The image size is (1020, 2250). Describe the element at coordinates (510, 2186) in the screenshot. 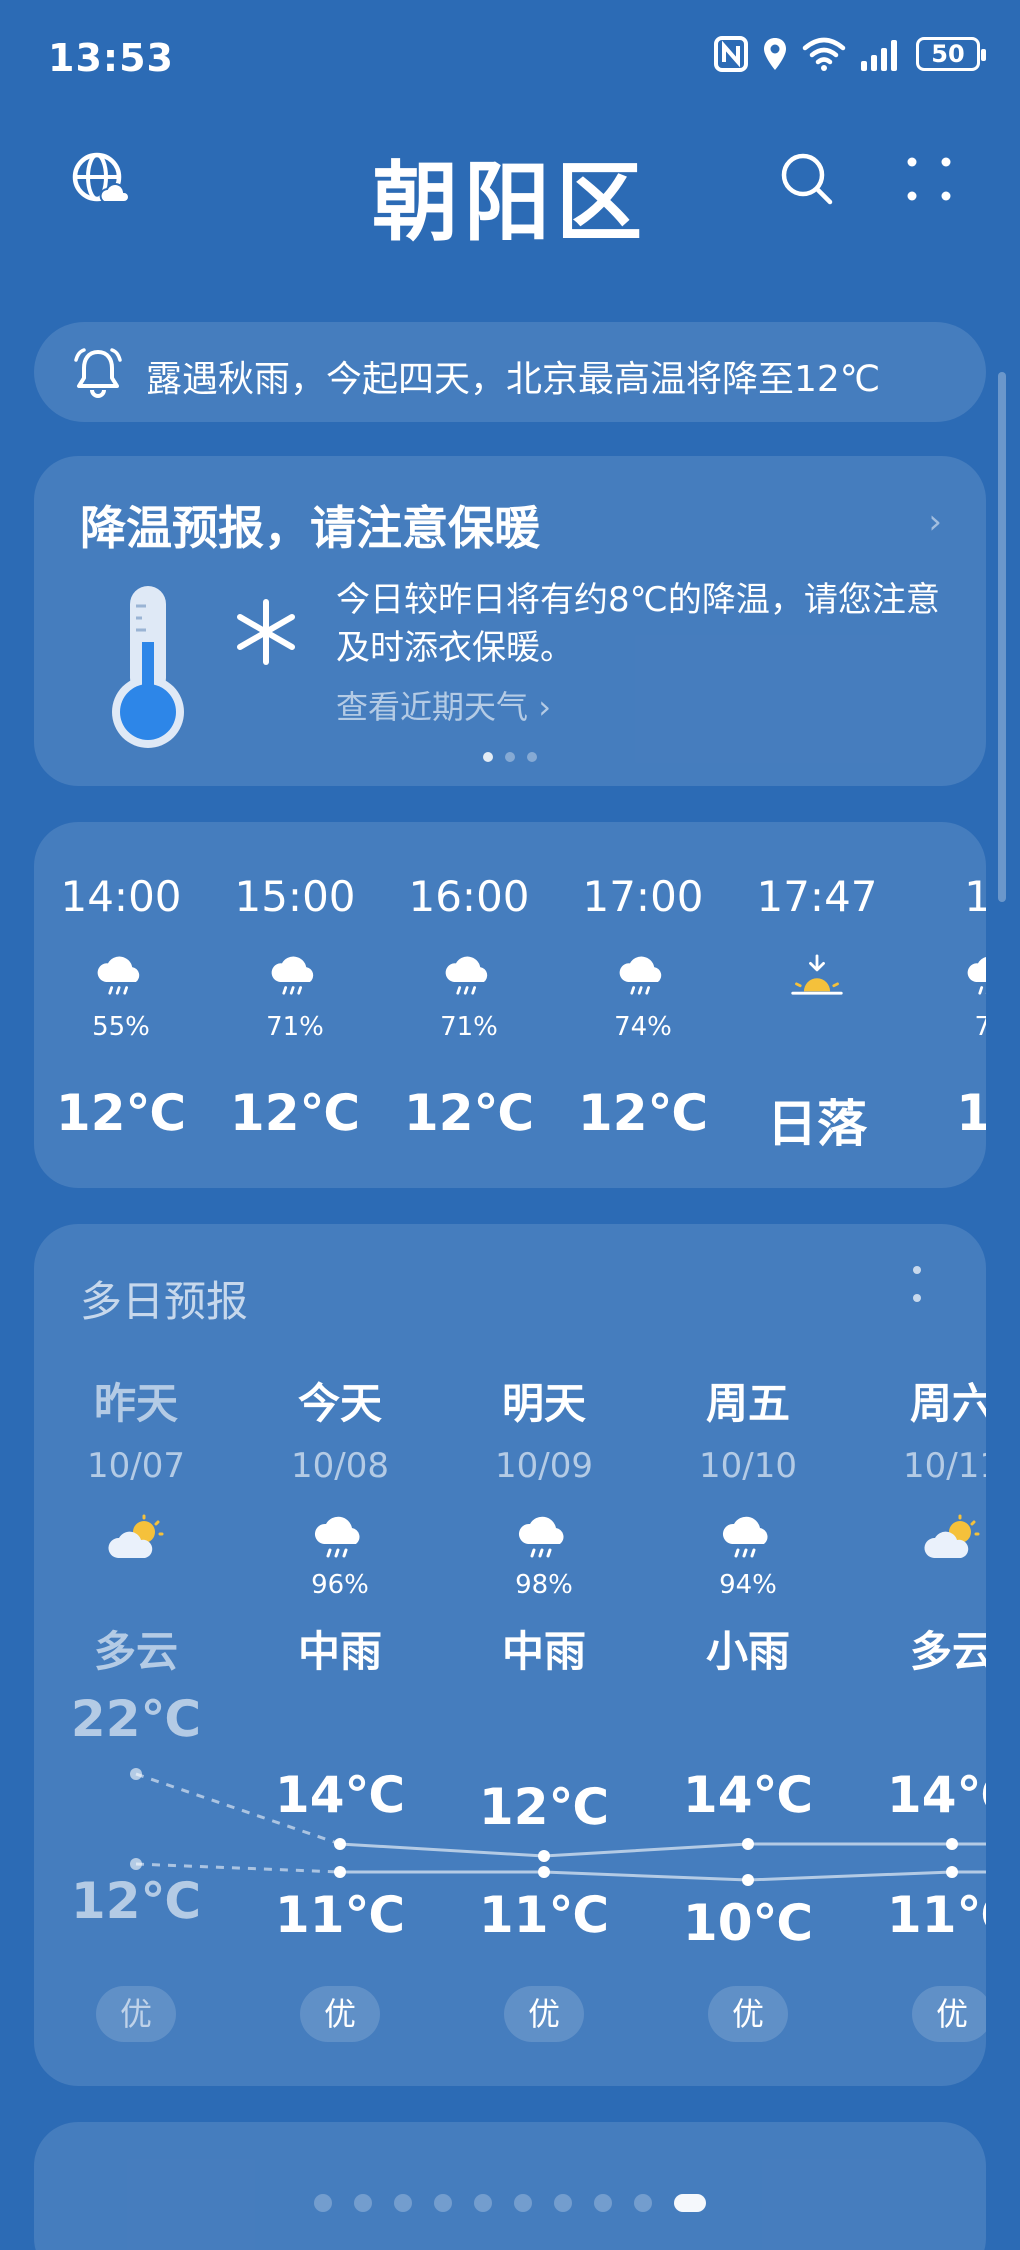

I see `next-section-card` at that location.